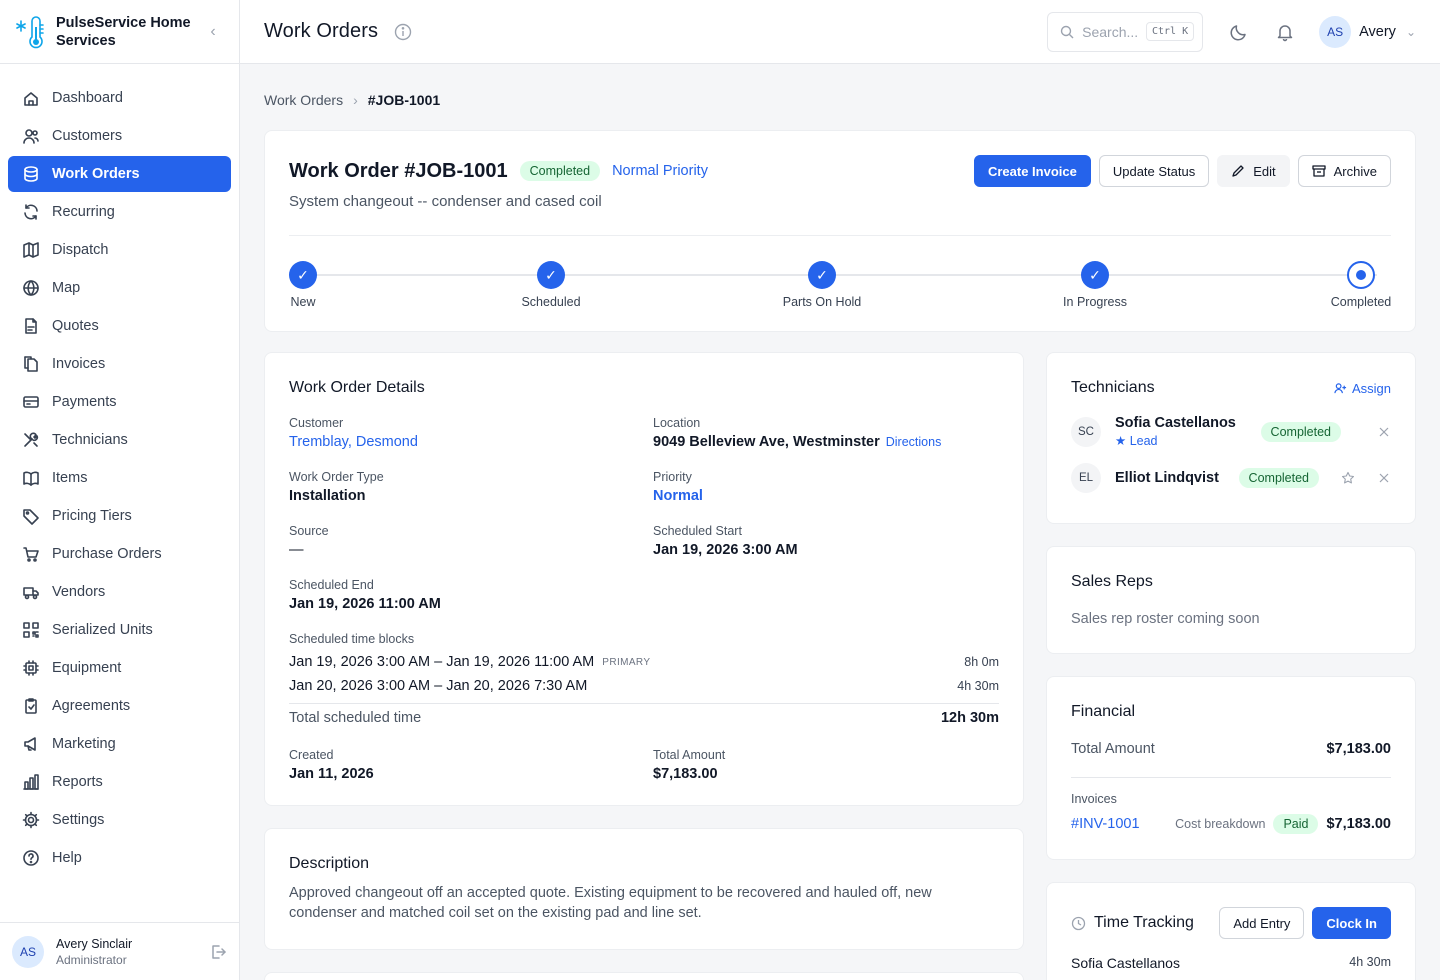  Describe the element at coordinates (336, 477) in the screenshot. I see `type-label: Work Order Type` at that location.